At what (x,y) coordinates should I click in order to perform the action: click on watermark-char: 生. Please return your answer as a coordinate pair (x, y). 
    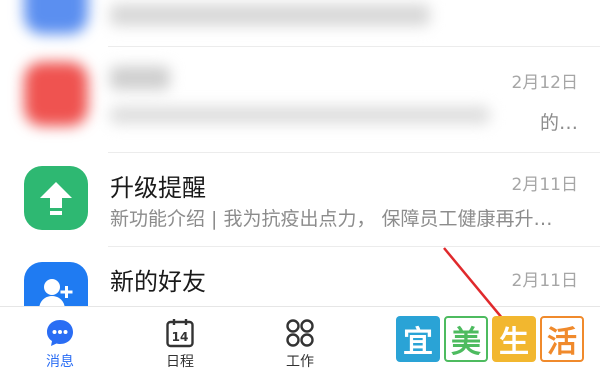
    Looking at the image, I should click on (514, 339).